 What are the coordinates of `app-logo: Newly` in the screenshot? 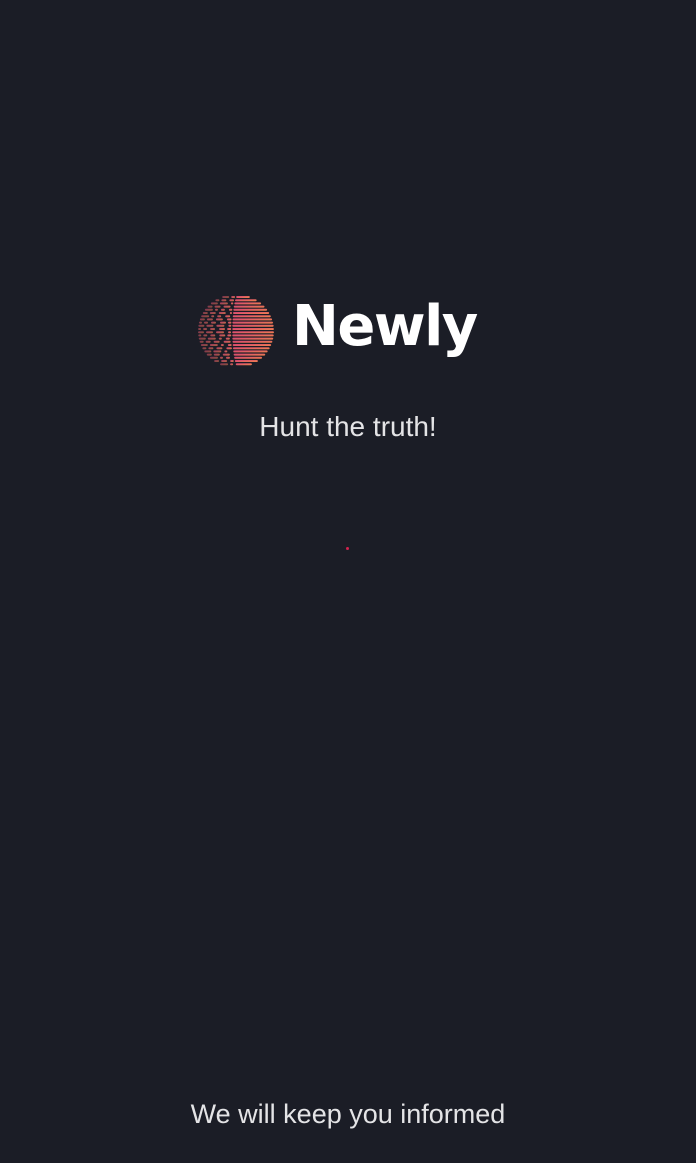 It's located at (337, 330).